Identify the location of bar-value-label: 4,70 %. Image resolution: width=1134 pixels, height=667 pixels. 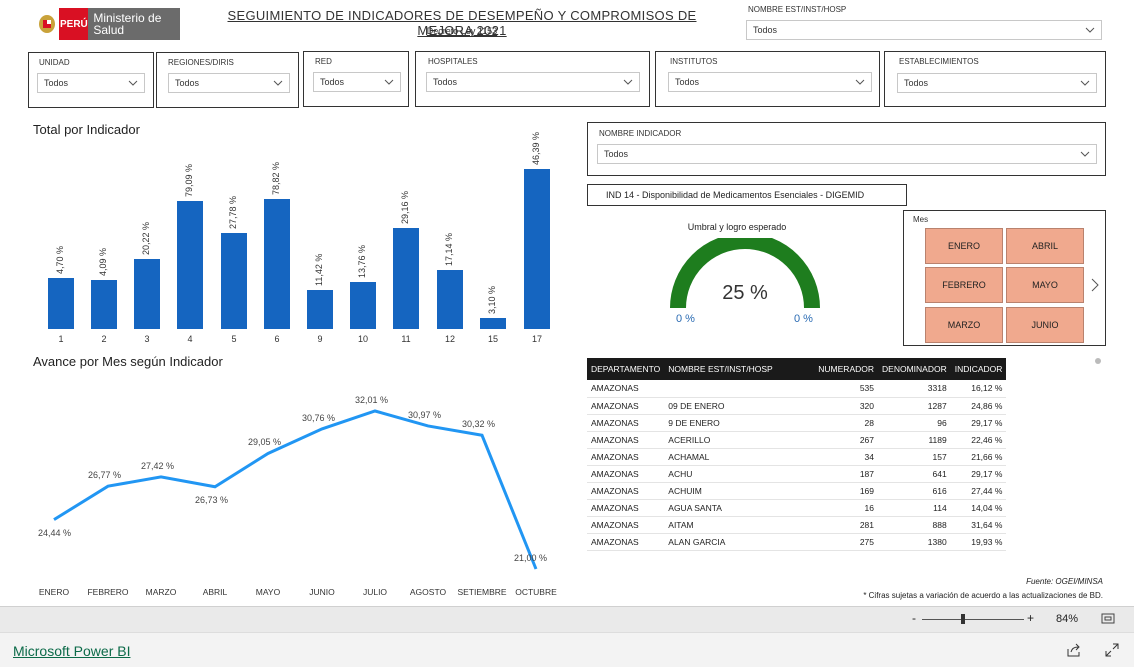
(60, 260).